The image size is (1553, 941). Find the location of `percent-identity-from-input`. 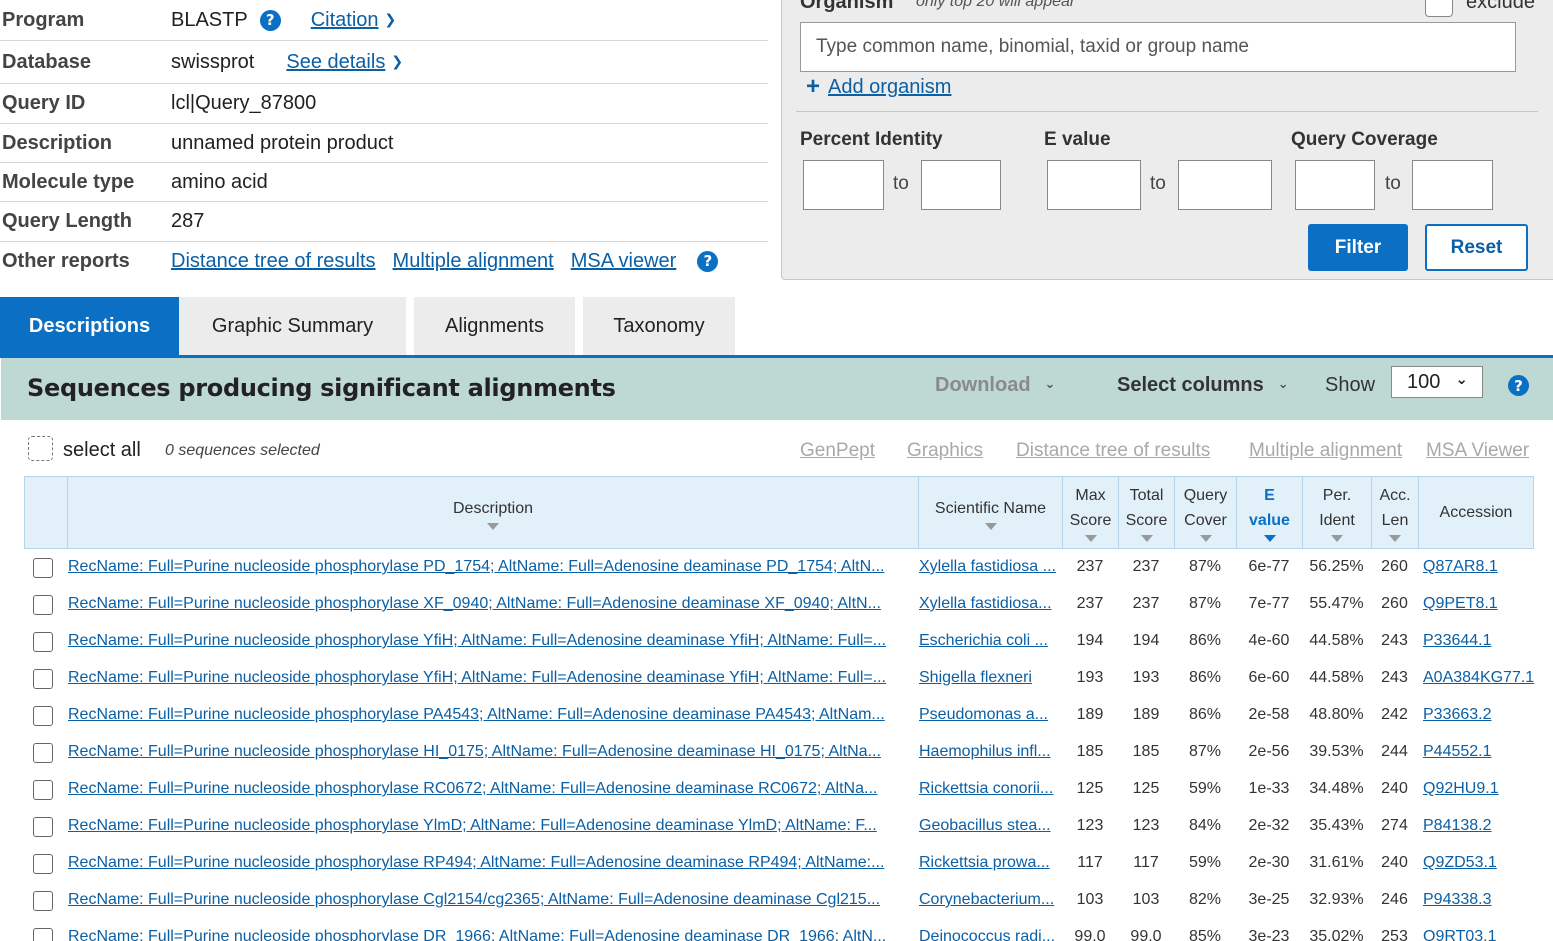

percent-identity-from-input is located at coordinates (843, 185).